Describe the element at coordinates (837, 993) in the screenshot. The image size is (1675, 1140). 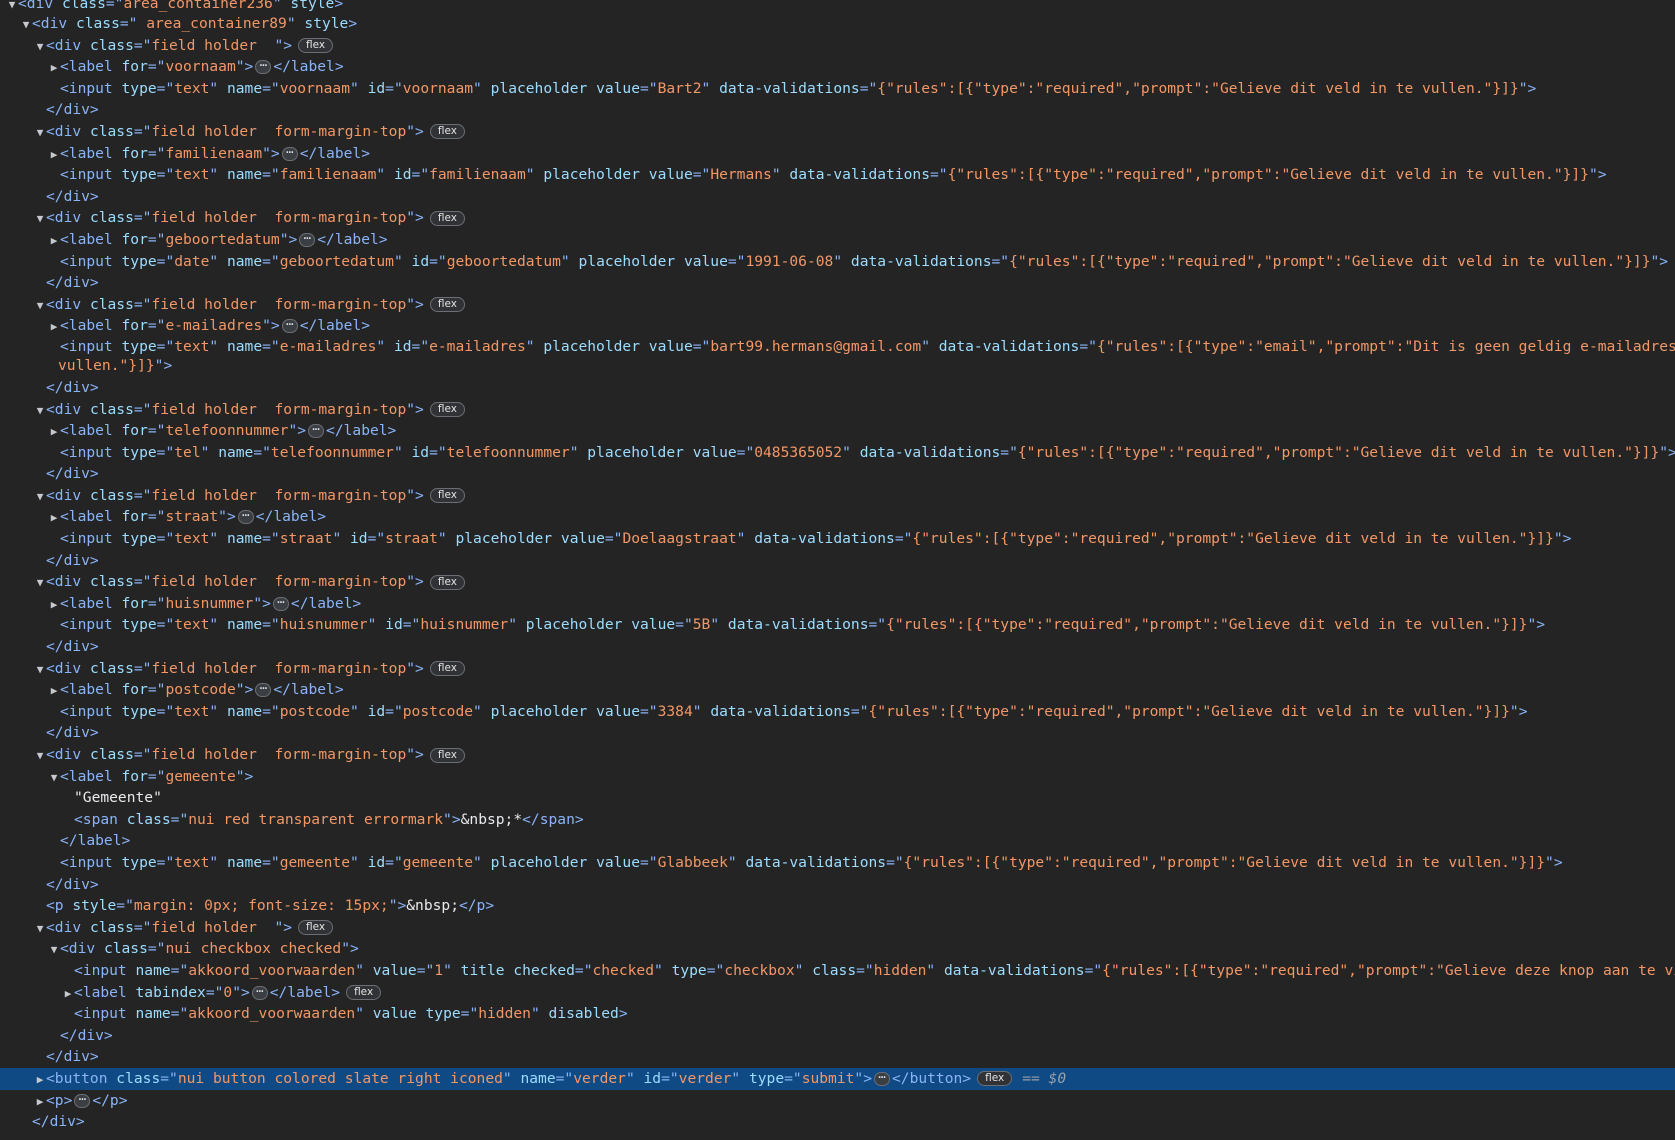
I see `dom-node-row: ▶ <label tabindex="0"> ⋯ </label> flex` at that location.